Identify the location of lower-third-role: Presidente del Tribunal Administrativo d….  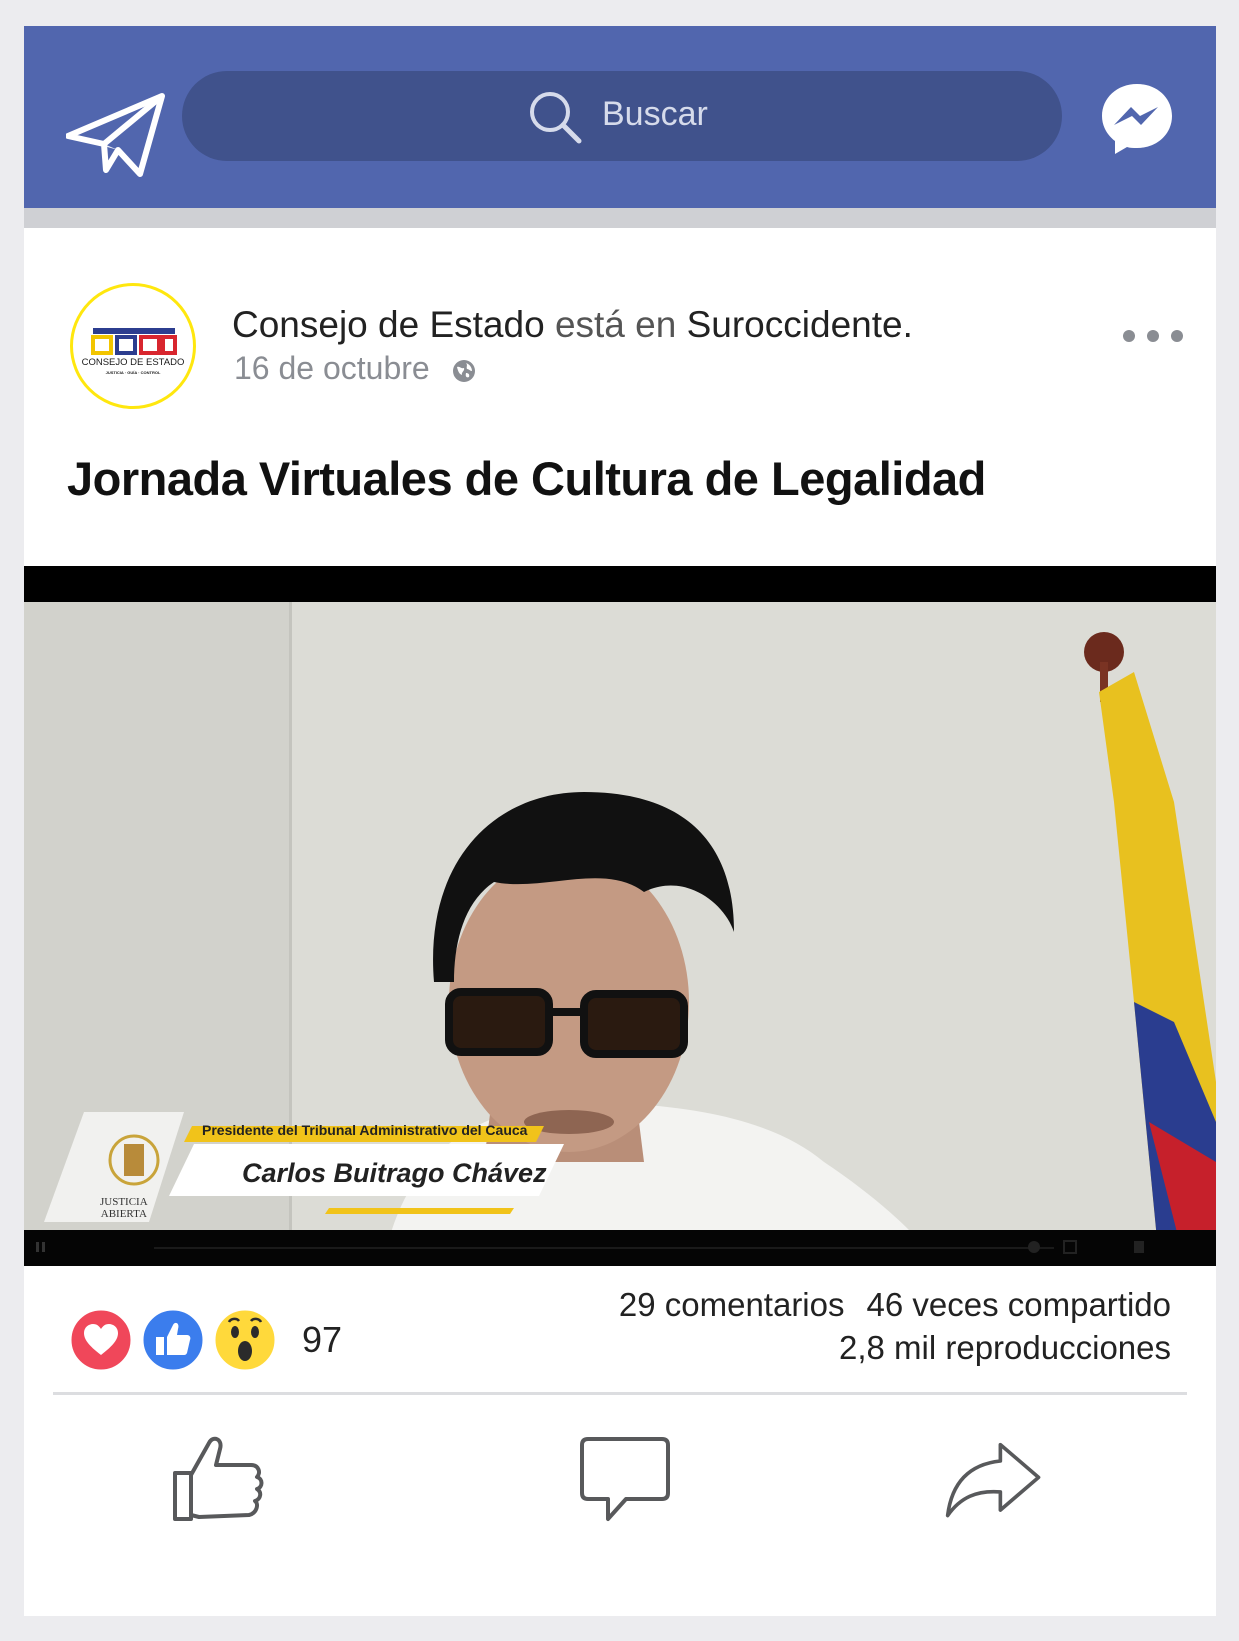
(365, 1130).